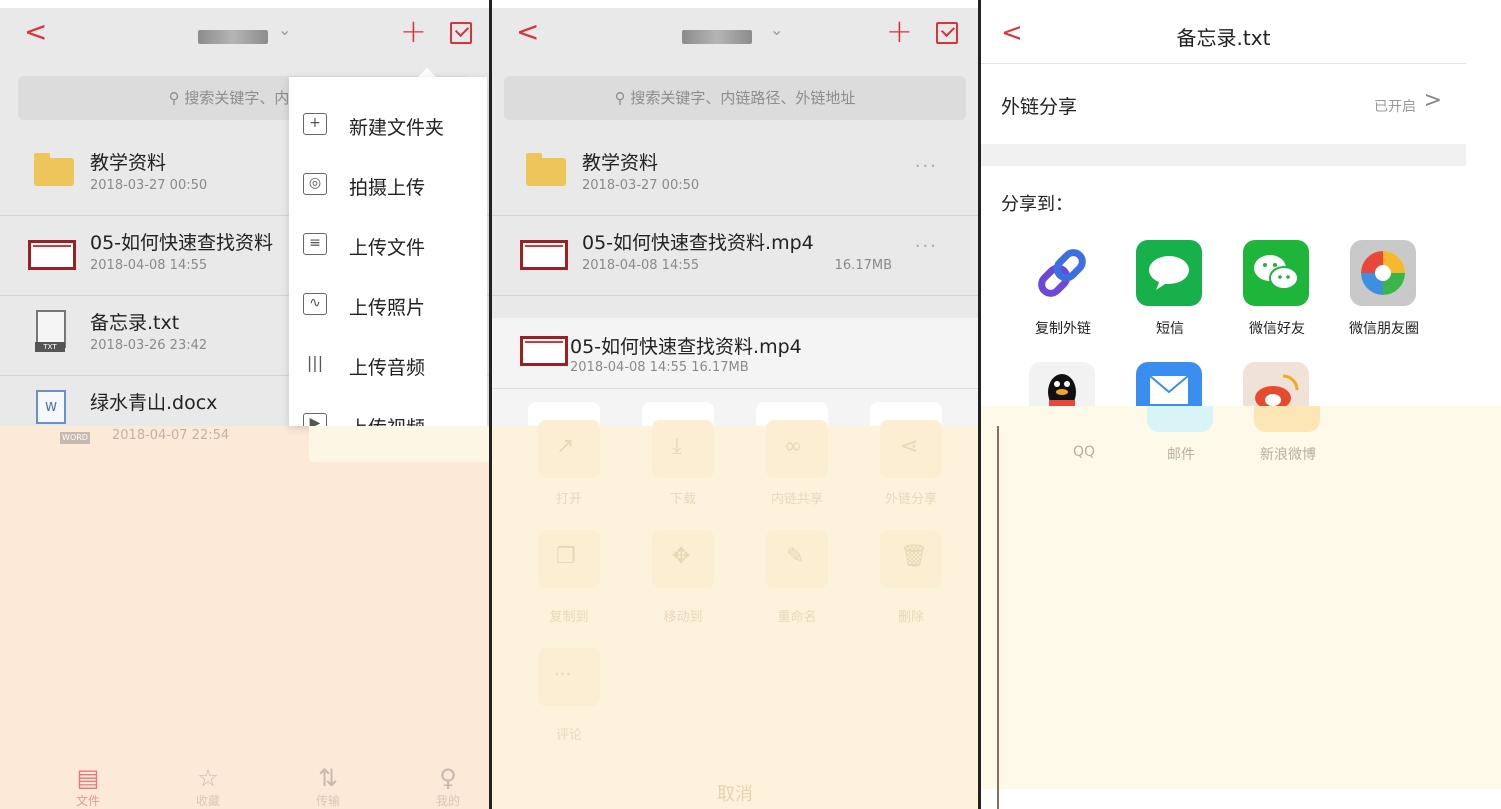 Image resolution: width=1501 pixels, height=809 pixels. Describe the element at coordinates (735, 375) in the screenshot. I see `action-sheet: 05-如何快速查找资料.mp4 2018-04-08 14:55 16.17MB` at that location.